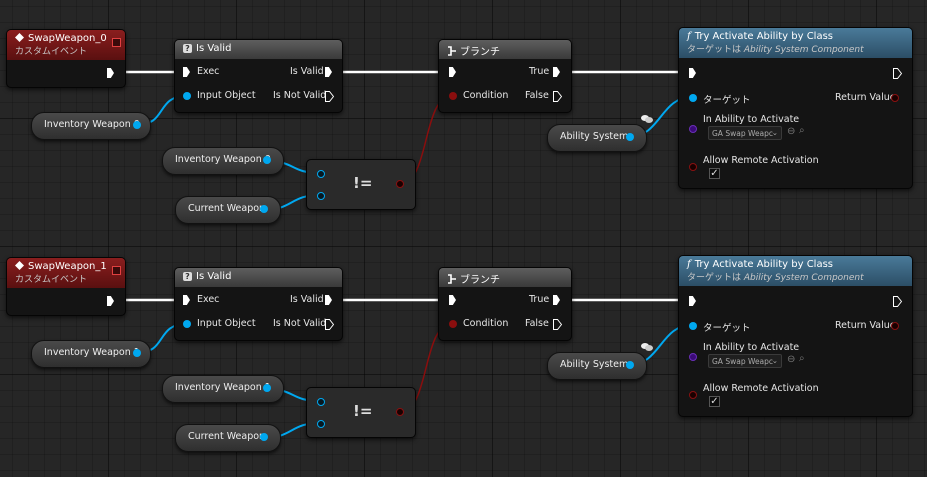  I want to click on event-title: SwapWeapon_0, so click(67, 38).